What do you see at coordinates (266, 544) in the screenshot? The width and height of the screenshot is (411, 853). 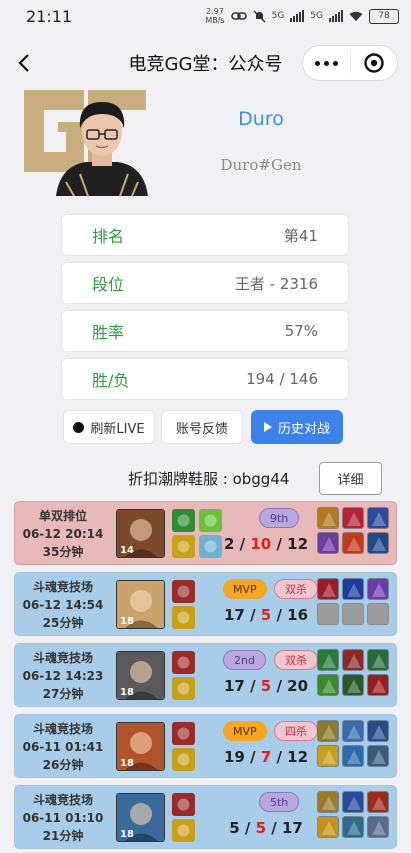 I see `kda: 2 / 10 / 12` at bounding box center [266, 544].